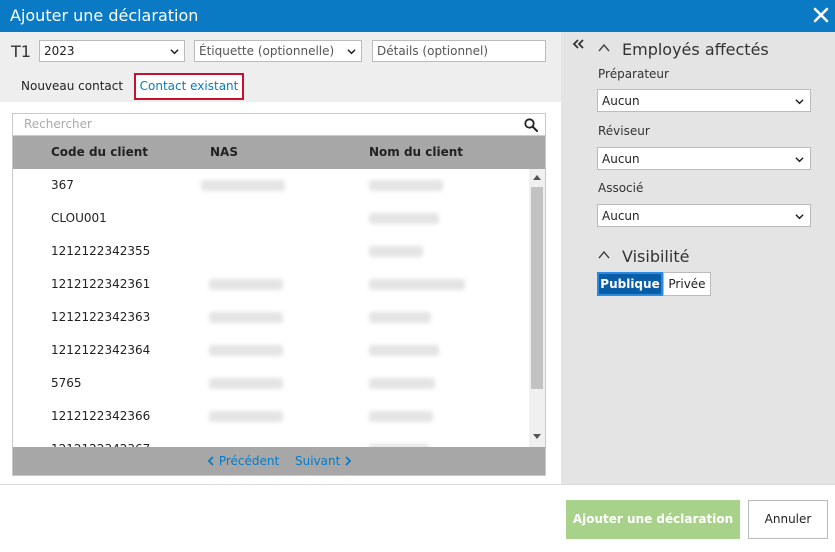  I want to click on scrollbar-thumb, so click(537, 288).